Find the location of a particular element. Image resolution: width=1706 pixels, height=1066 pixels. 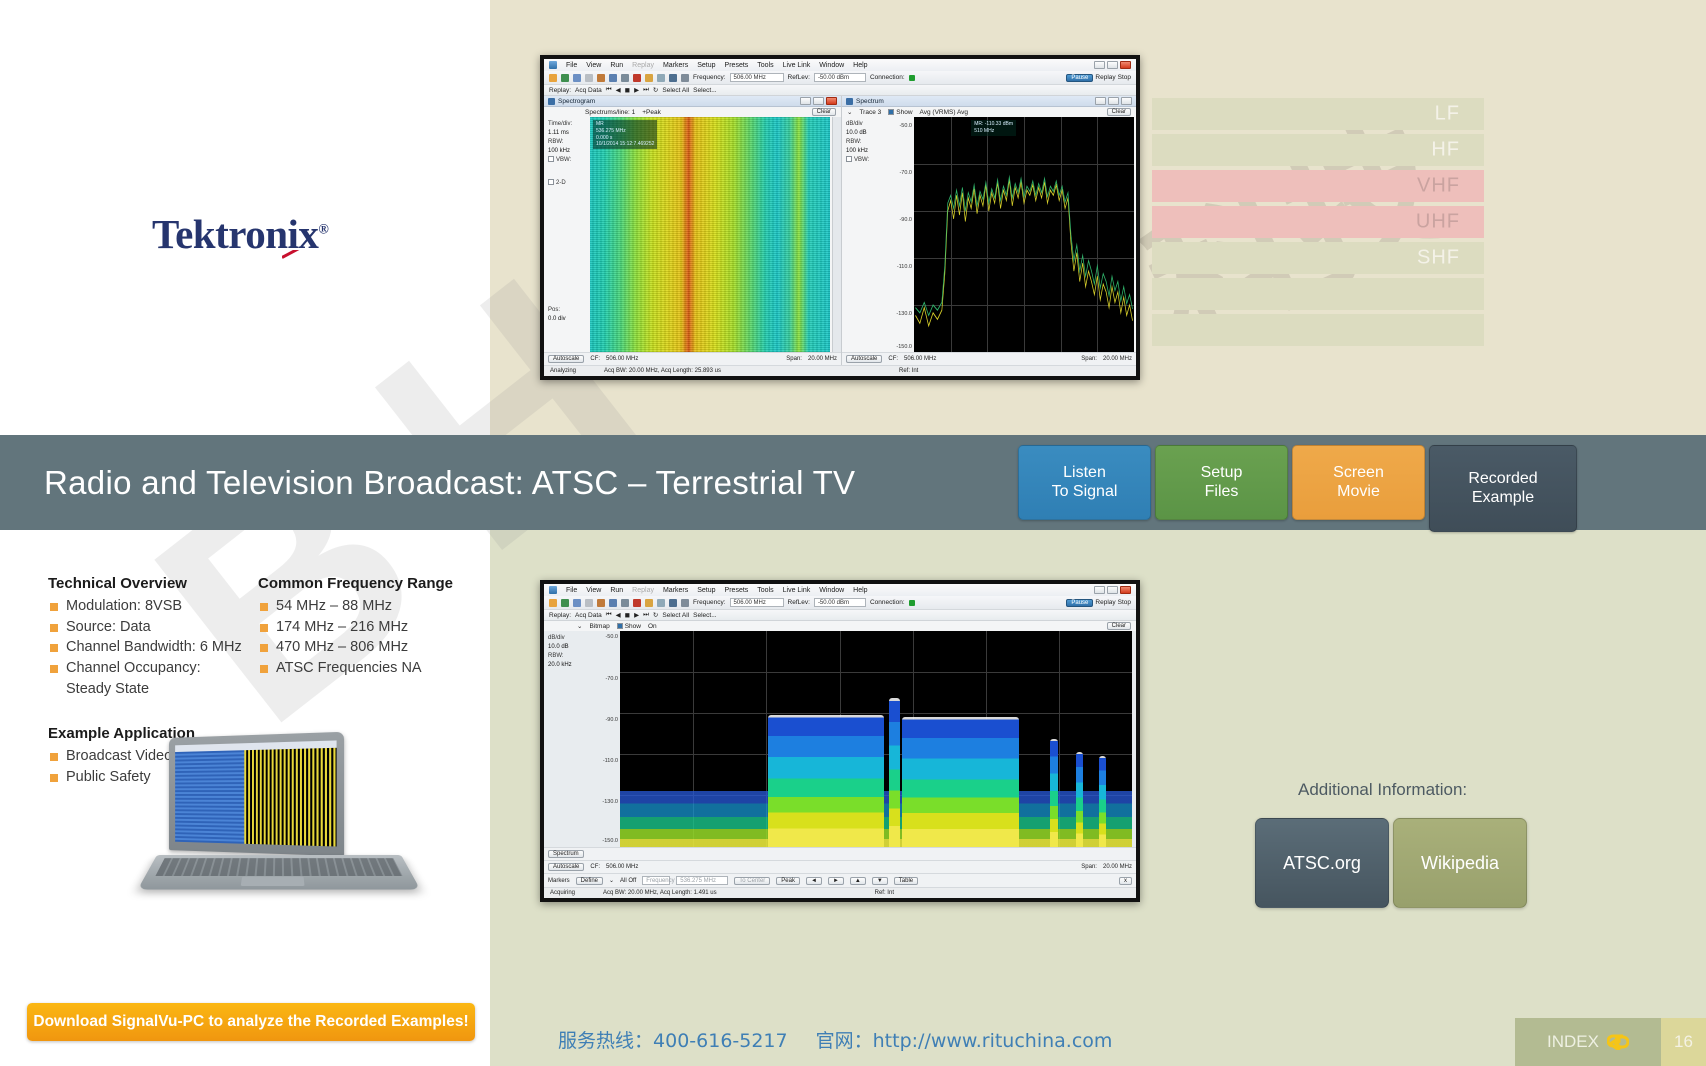

transport-first-icon-bottom: ⏮ is located at coordinates (609, 615).